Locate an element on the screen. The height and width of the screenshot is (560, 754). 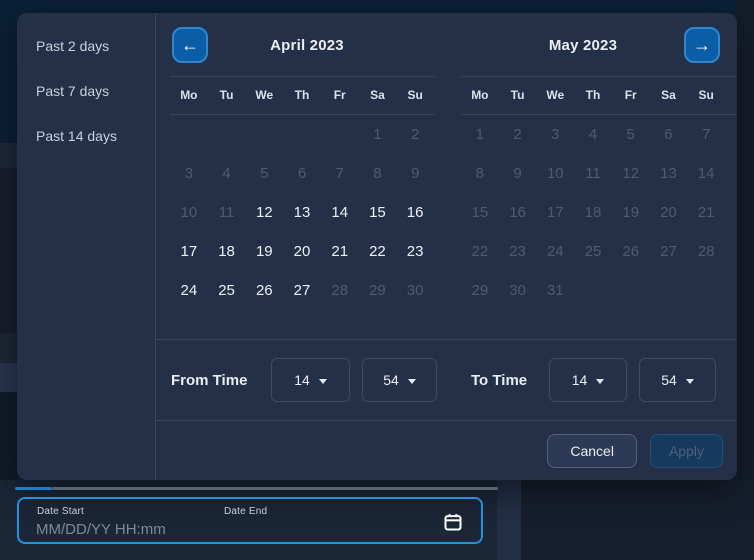
day-april-5: 5 is located at coordinates (264, 173).